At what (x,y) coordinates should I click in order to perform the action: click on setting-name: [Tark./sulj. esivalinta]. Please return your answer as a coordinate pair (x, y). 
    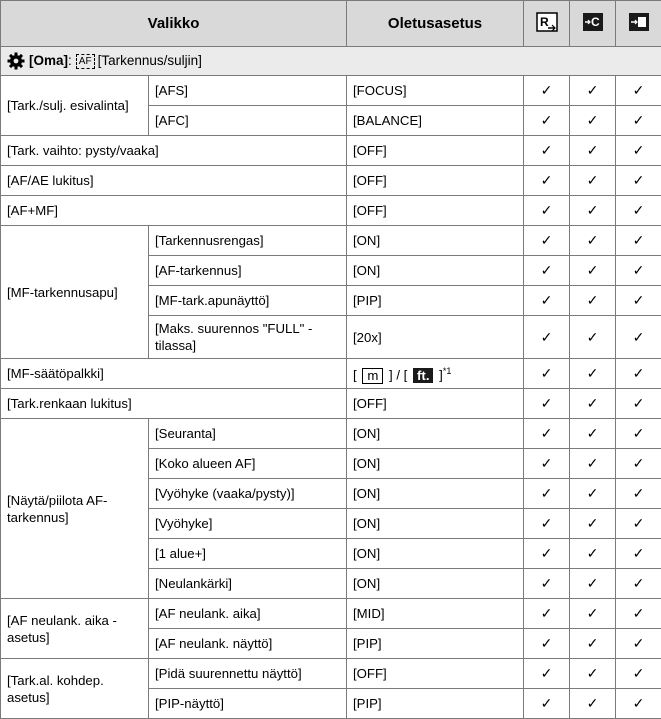
    Looking at the image, I should click on (75, 106).